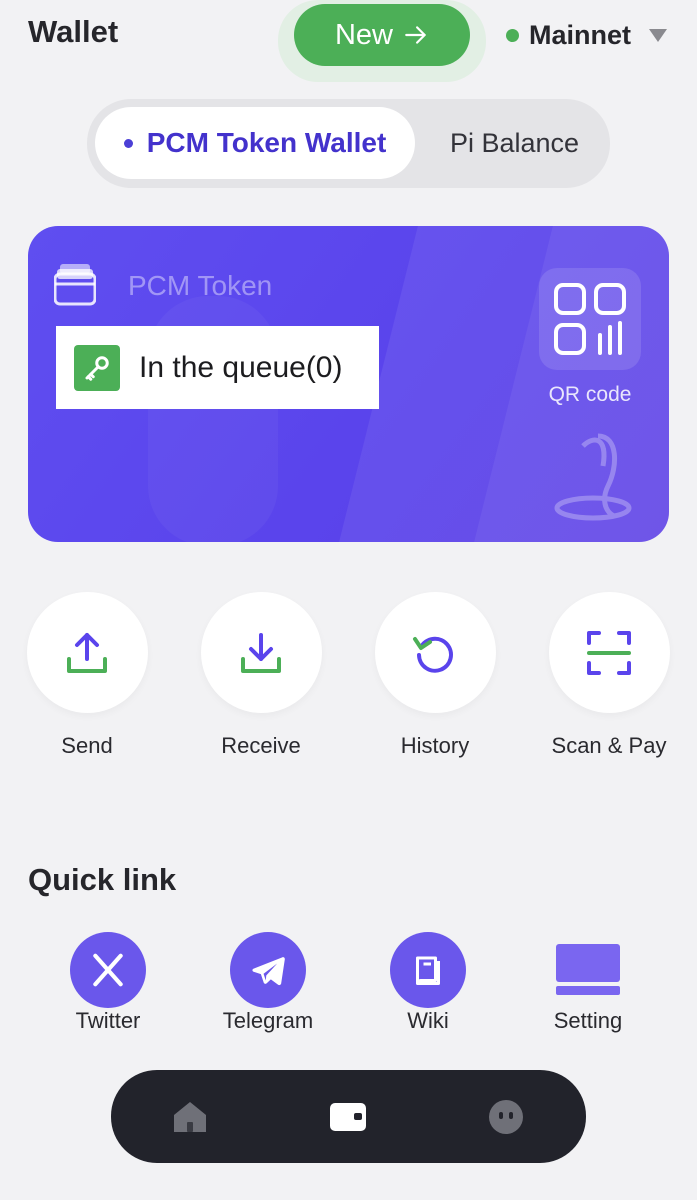 The width and height of the screenshot is (697, 1200). I want to click on qr-code-label: QR code, so click(590, 394).